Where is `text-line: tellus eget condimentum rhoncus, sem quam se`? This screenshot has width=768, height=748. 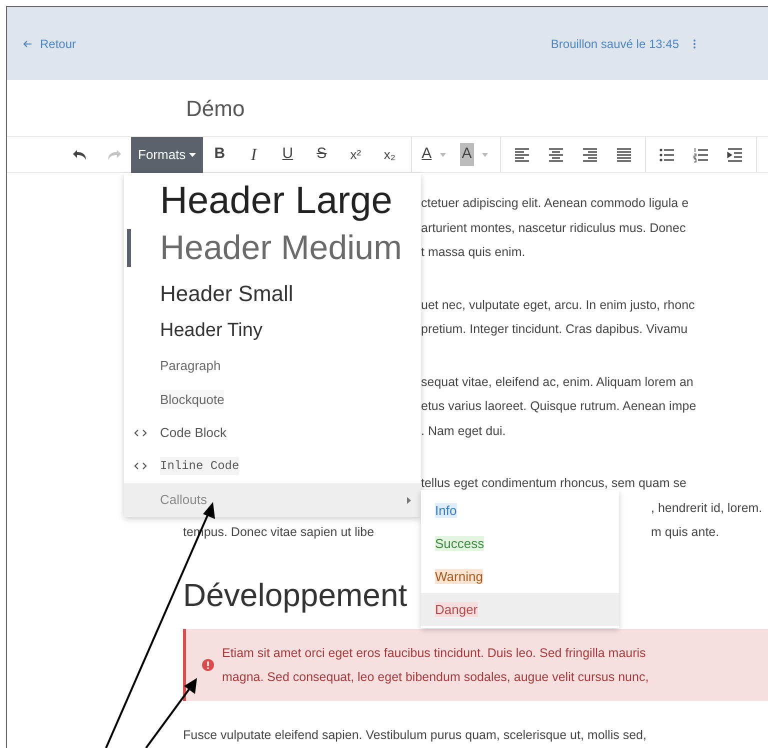 text-line: tellus eget condimentum rhoncus, sem quam se is located at coordinates (553, 483).